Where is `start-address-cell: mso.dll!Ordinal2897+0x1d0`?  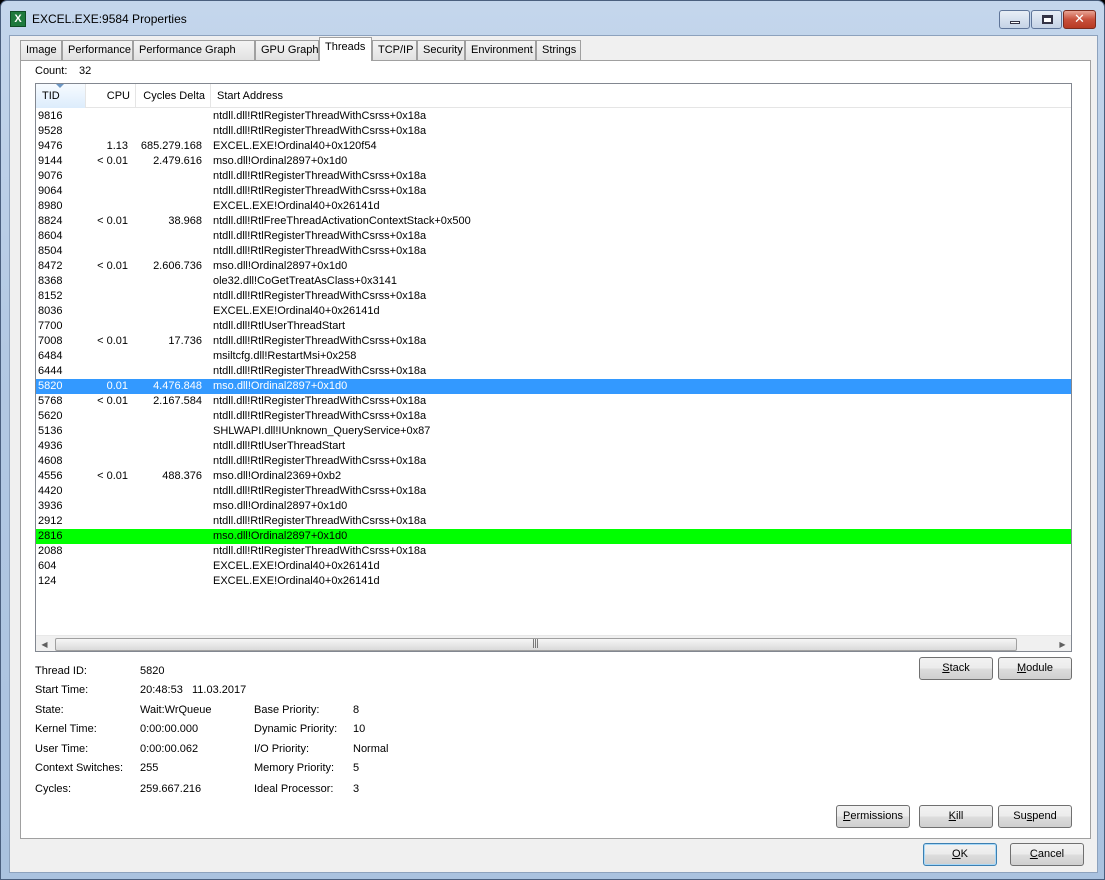
start-address-cell: mso.dll!Ordinal2897+0x1d0 is located at coordinates (280, 506).